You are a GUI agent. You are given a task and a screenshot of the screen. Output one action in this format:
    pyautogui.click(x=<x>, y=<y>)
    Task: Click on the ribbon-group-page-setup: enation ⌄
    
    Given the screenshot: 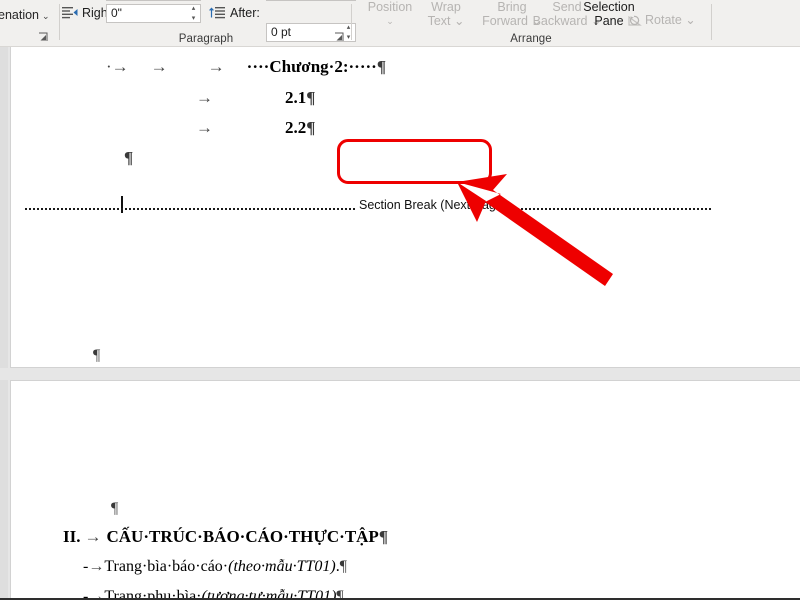 What is the action you would take?
    pyautogui.click(x=29, y=23)
    